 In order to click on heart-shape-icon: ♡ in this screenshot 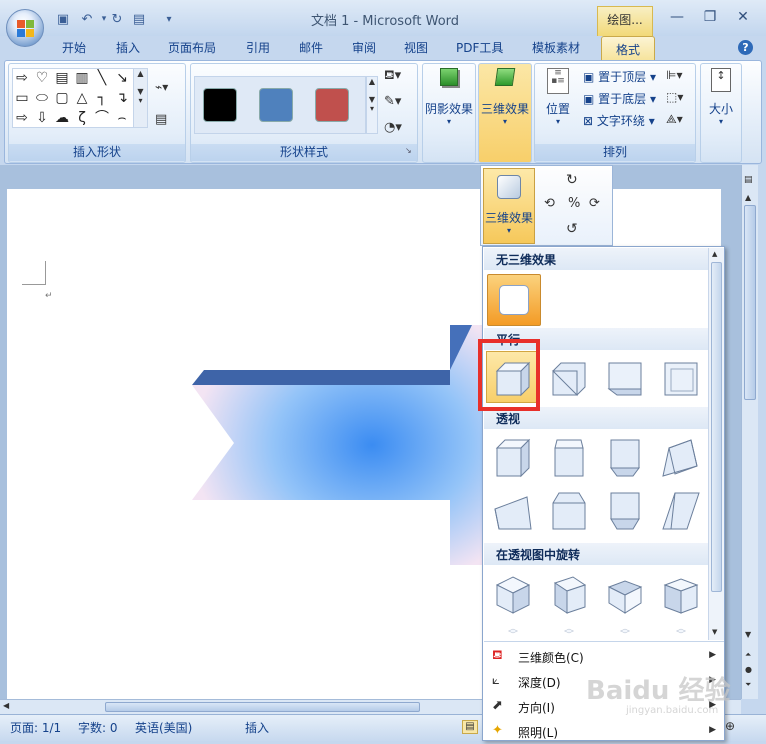, I will do `click(42, 78)`.